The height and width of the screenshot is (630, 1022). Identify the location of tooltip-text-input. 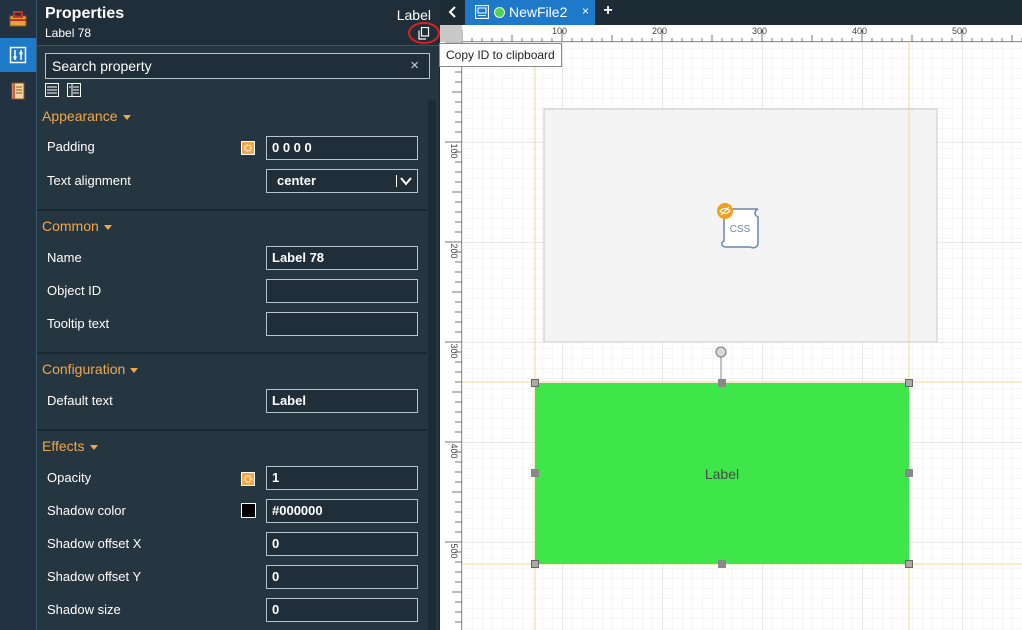
(342, 324).